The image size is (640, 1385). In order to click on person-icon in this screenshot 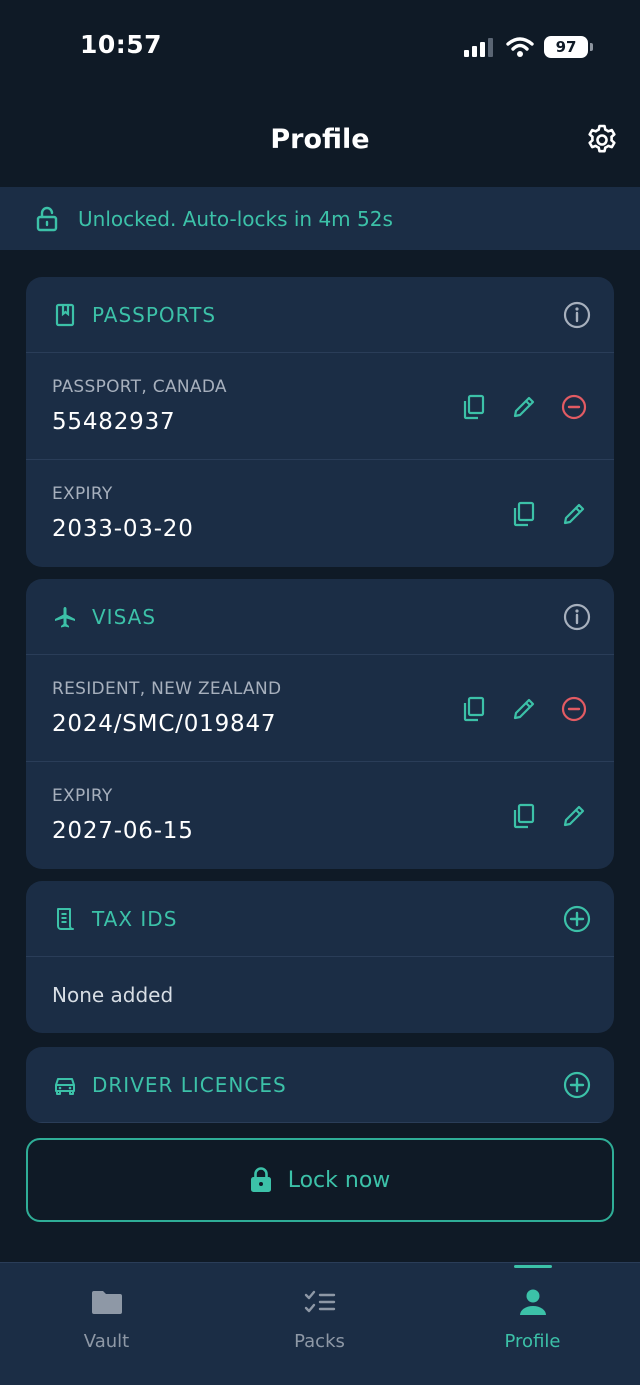, I will do `click(532, 1302)`.